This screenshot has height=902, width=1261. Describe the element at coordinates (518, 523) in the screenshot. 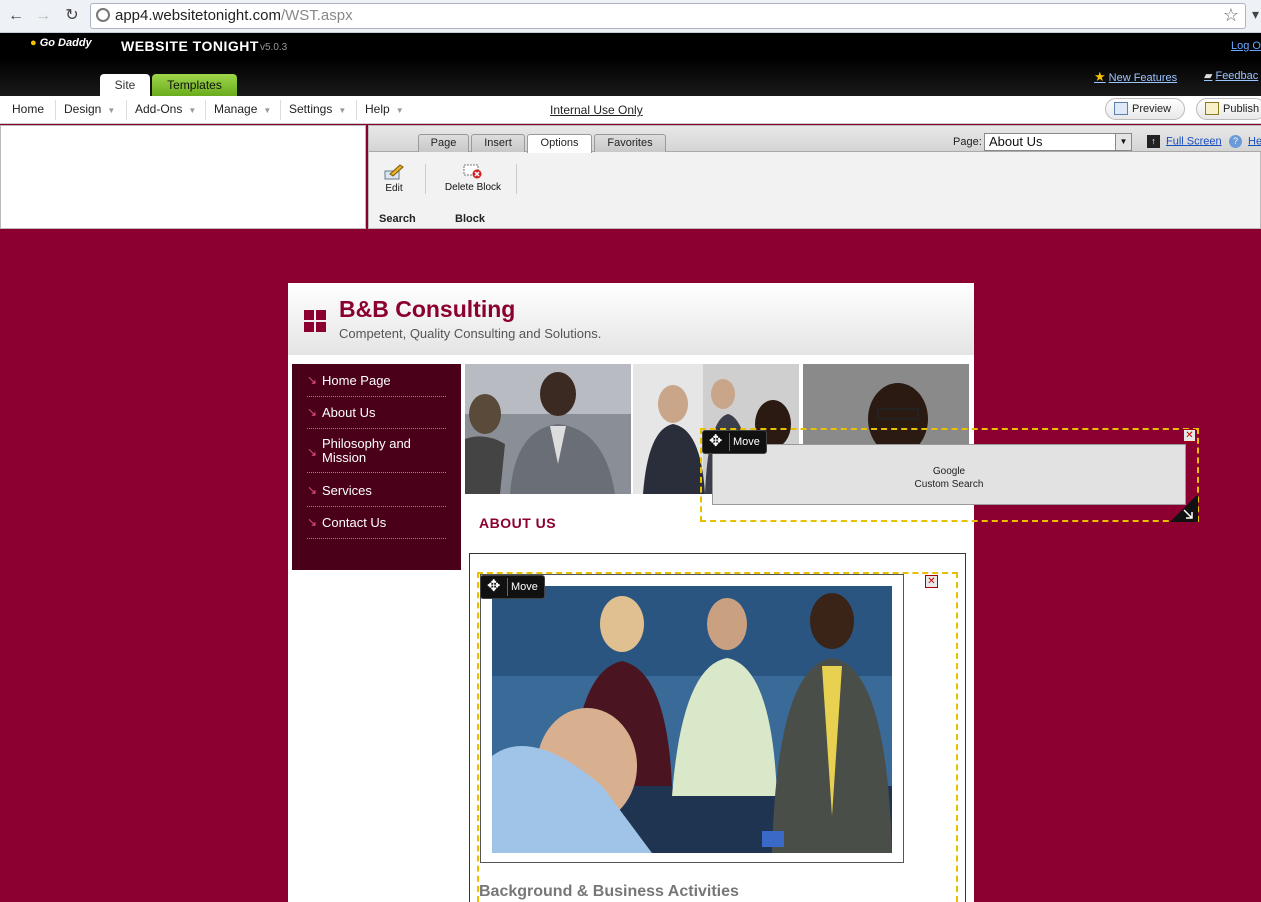

I see `about-heading: ABOUT US` at that location.